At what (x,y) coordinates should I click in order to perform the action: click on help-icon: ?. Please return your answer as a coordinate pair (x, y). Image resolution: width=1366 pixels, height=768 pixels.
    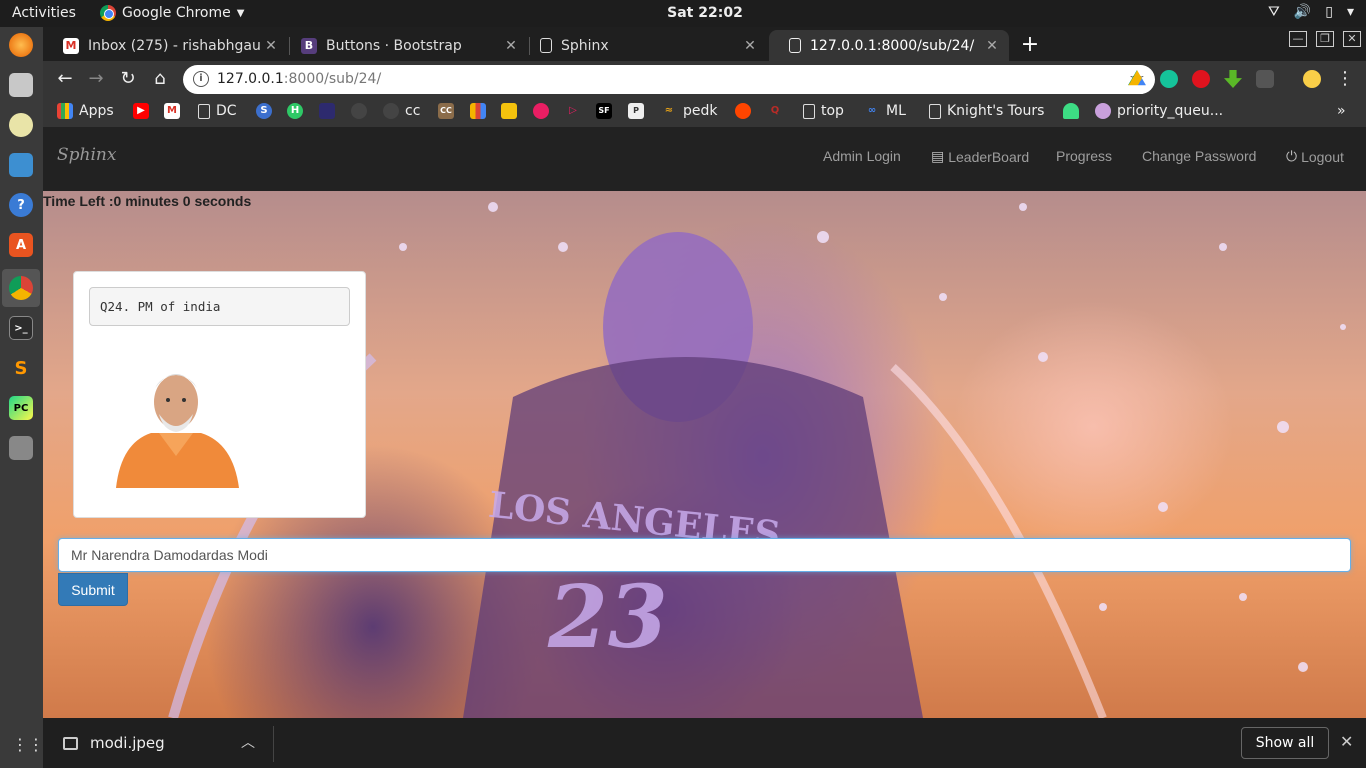
    Looking at the image, I should click on (21, 205).